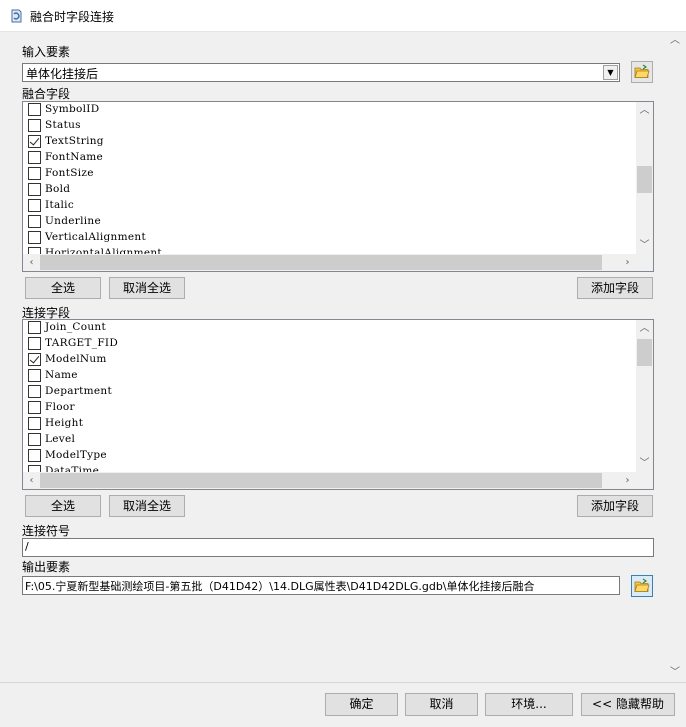 The image size is (686, 727). Describe the element at coordinates (63, 125) in the screenshot. I see `field-name: Status` at that location.